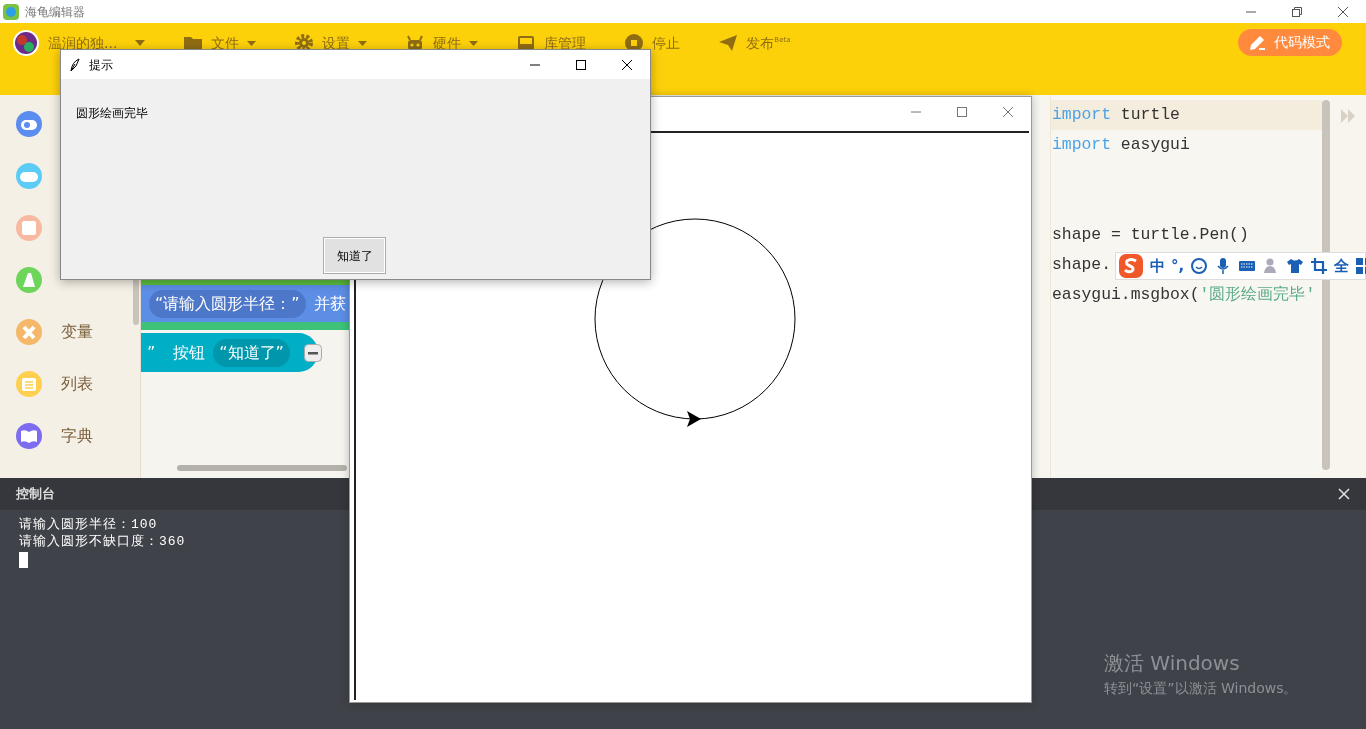  What do you see at coordinates (1082, 264) in the screenshot?
I see `code-line: shape.` at bounding box center [1082, 264].